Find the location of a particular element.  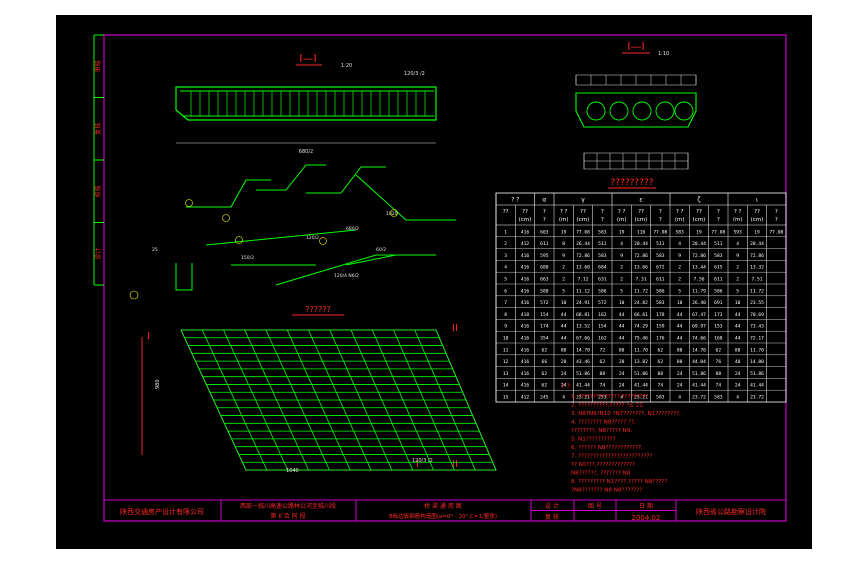

notes-line: 2. ??????????,????? ?≤ 22. is located at coordinates (608, 406).